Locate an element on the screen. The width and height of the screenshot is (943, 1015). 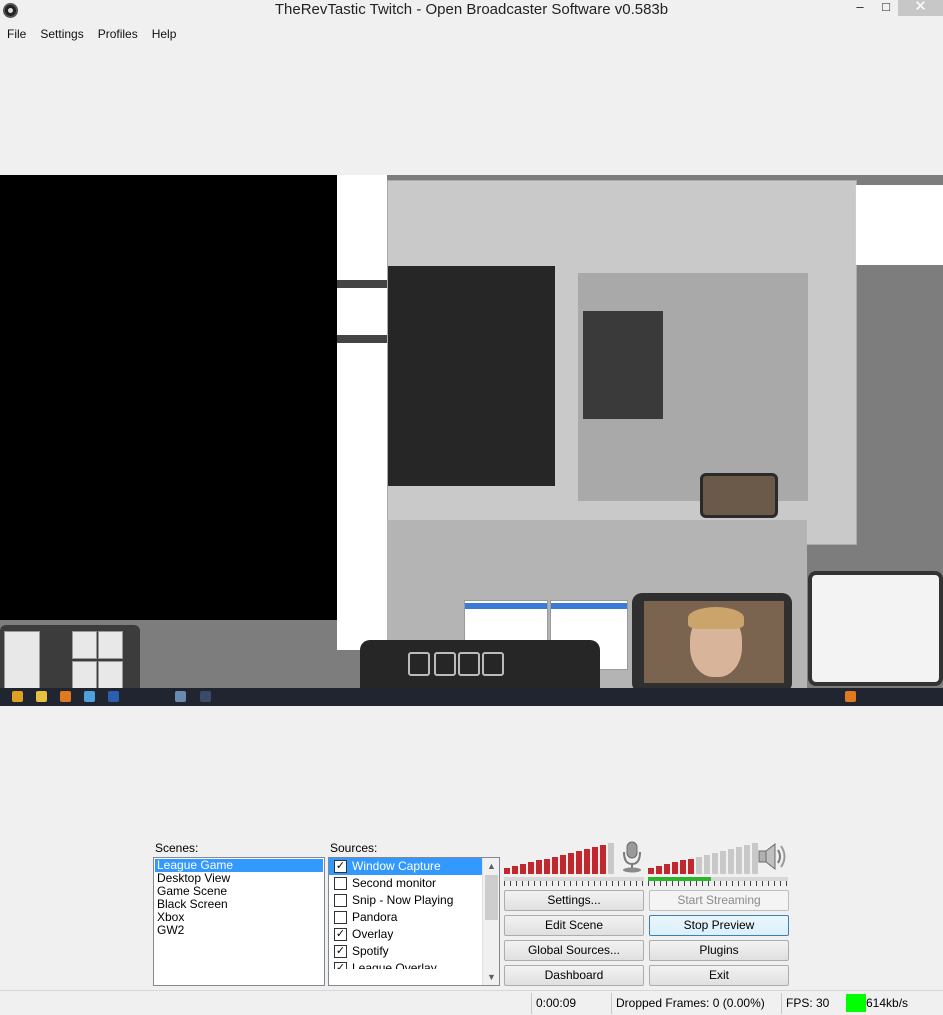
stream-time: 0:00:09 is located at coordinates (570, 1003).